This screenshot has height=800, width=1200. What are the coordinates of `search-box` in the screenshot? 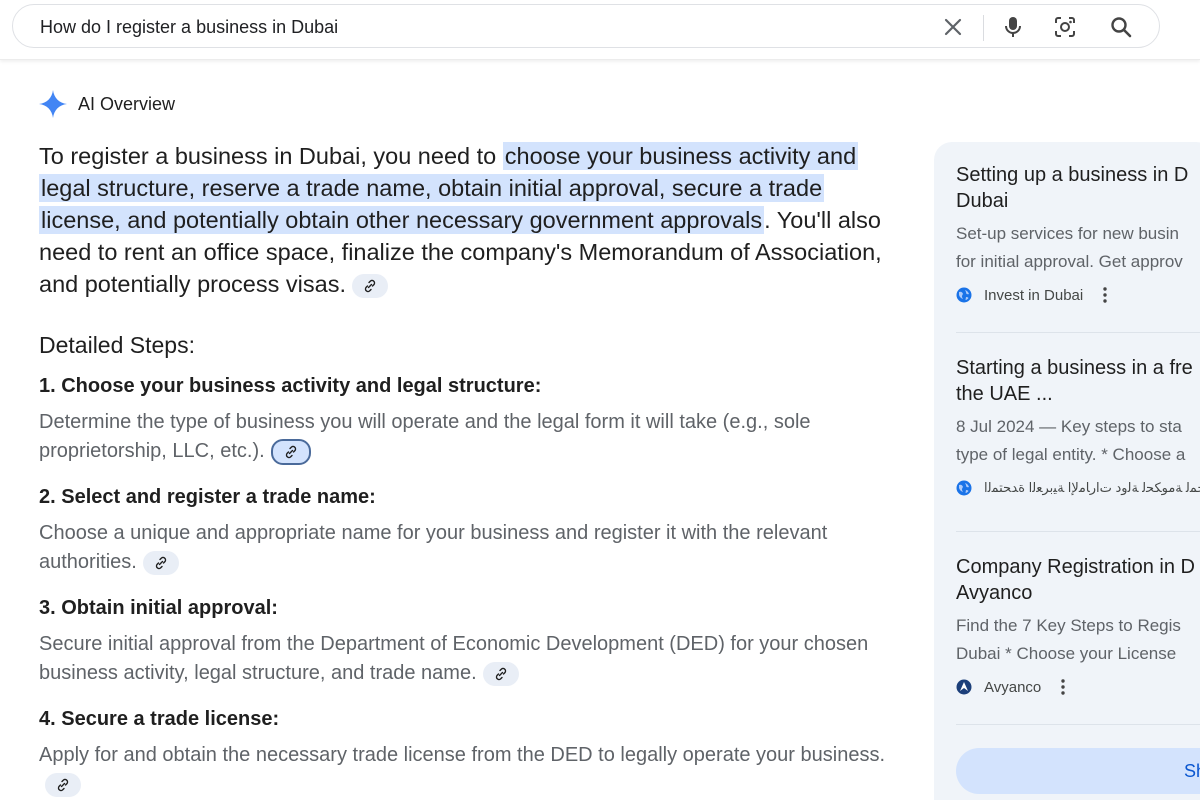 It's located at (586, 26).